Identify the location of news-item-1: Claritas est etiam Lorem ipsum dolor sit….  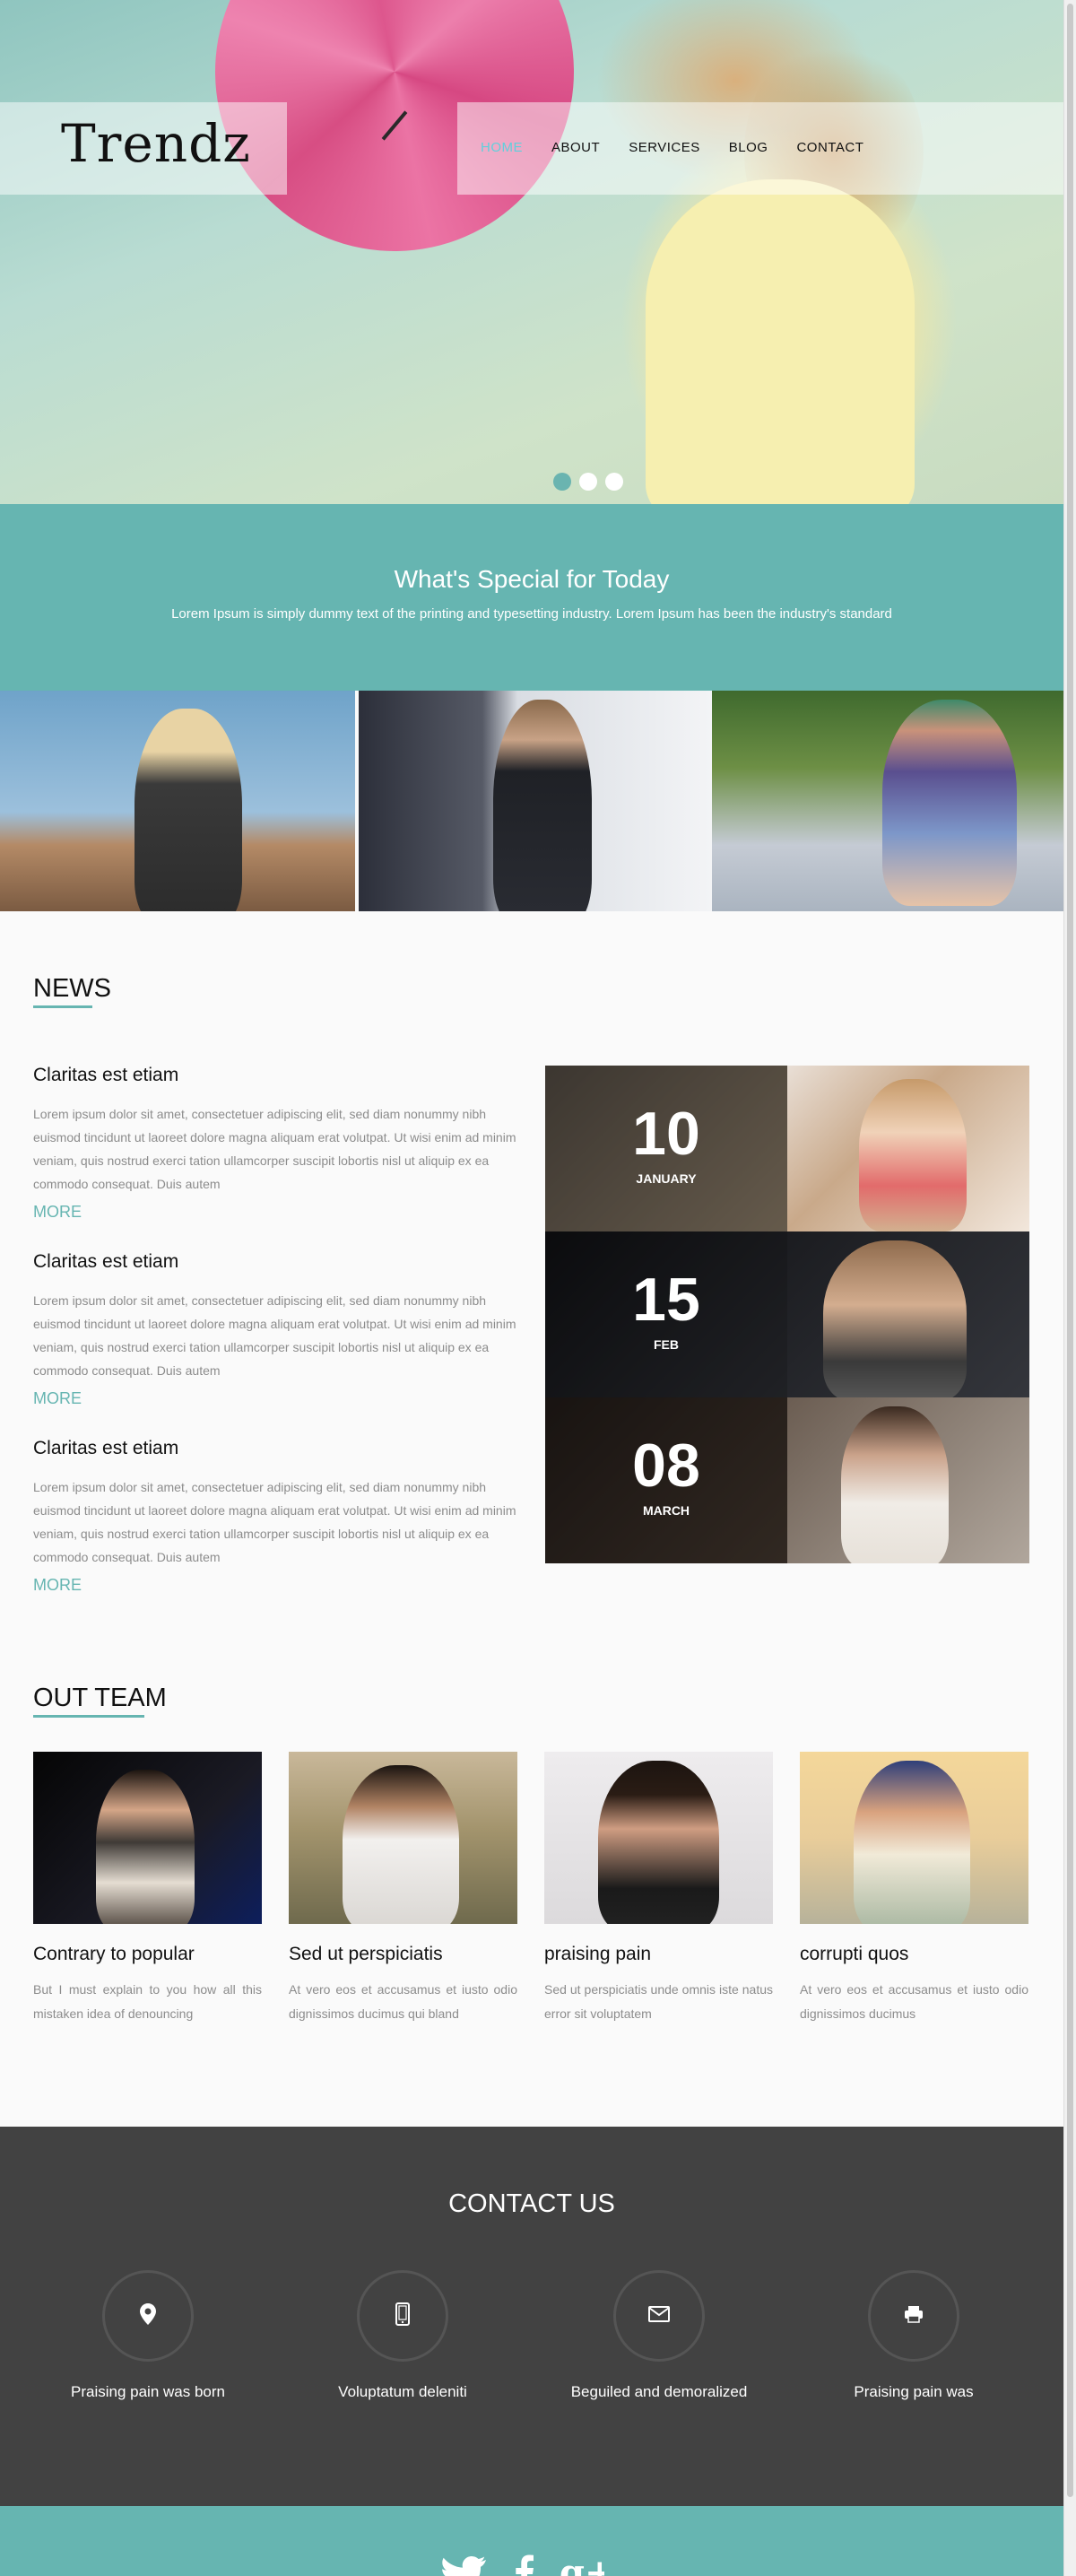
(275, 1143).